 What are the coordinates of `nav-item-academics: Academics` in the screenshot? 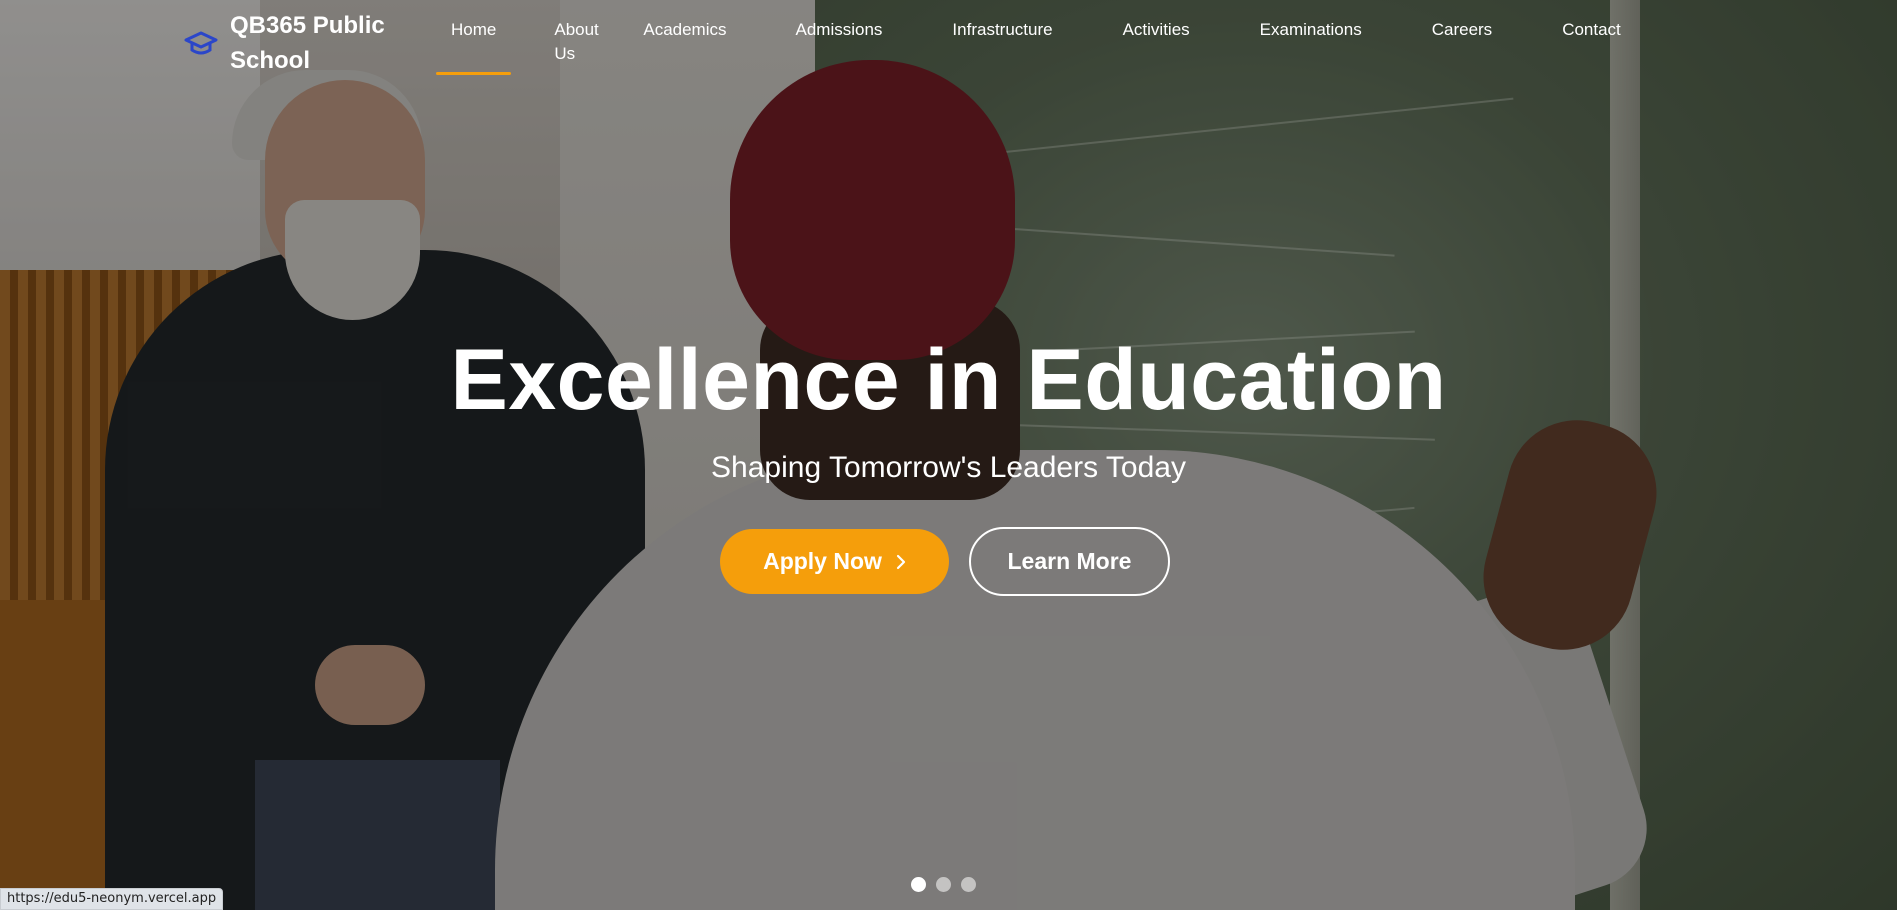 It's located at (684, 42).